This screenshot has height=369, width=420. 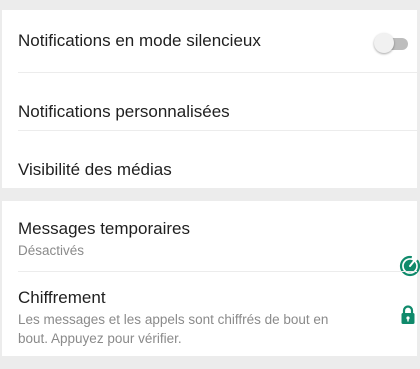 I want to click on toggle-thumb, so click(x=384, y=43).